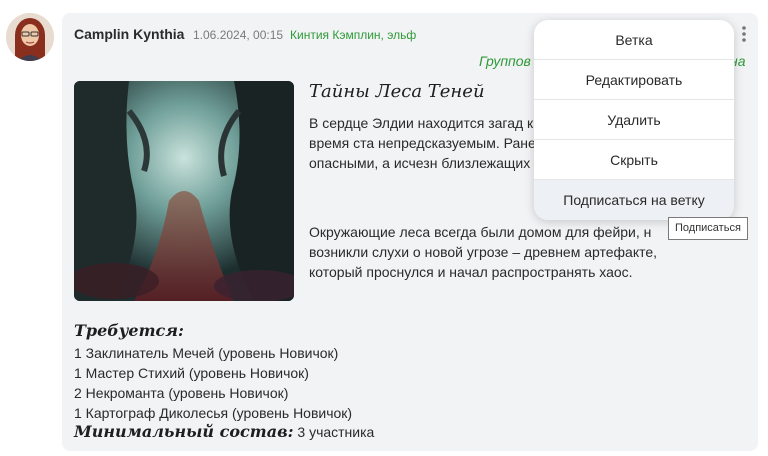 This screenshot has height=456, width=768. Describe the element at coordinates (191, 373) in the screenshot. I see `requirement-item: 1 Мастер Стихий (уровень Новичок)` at that location.